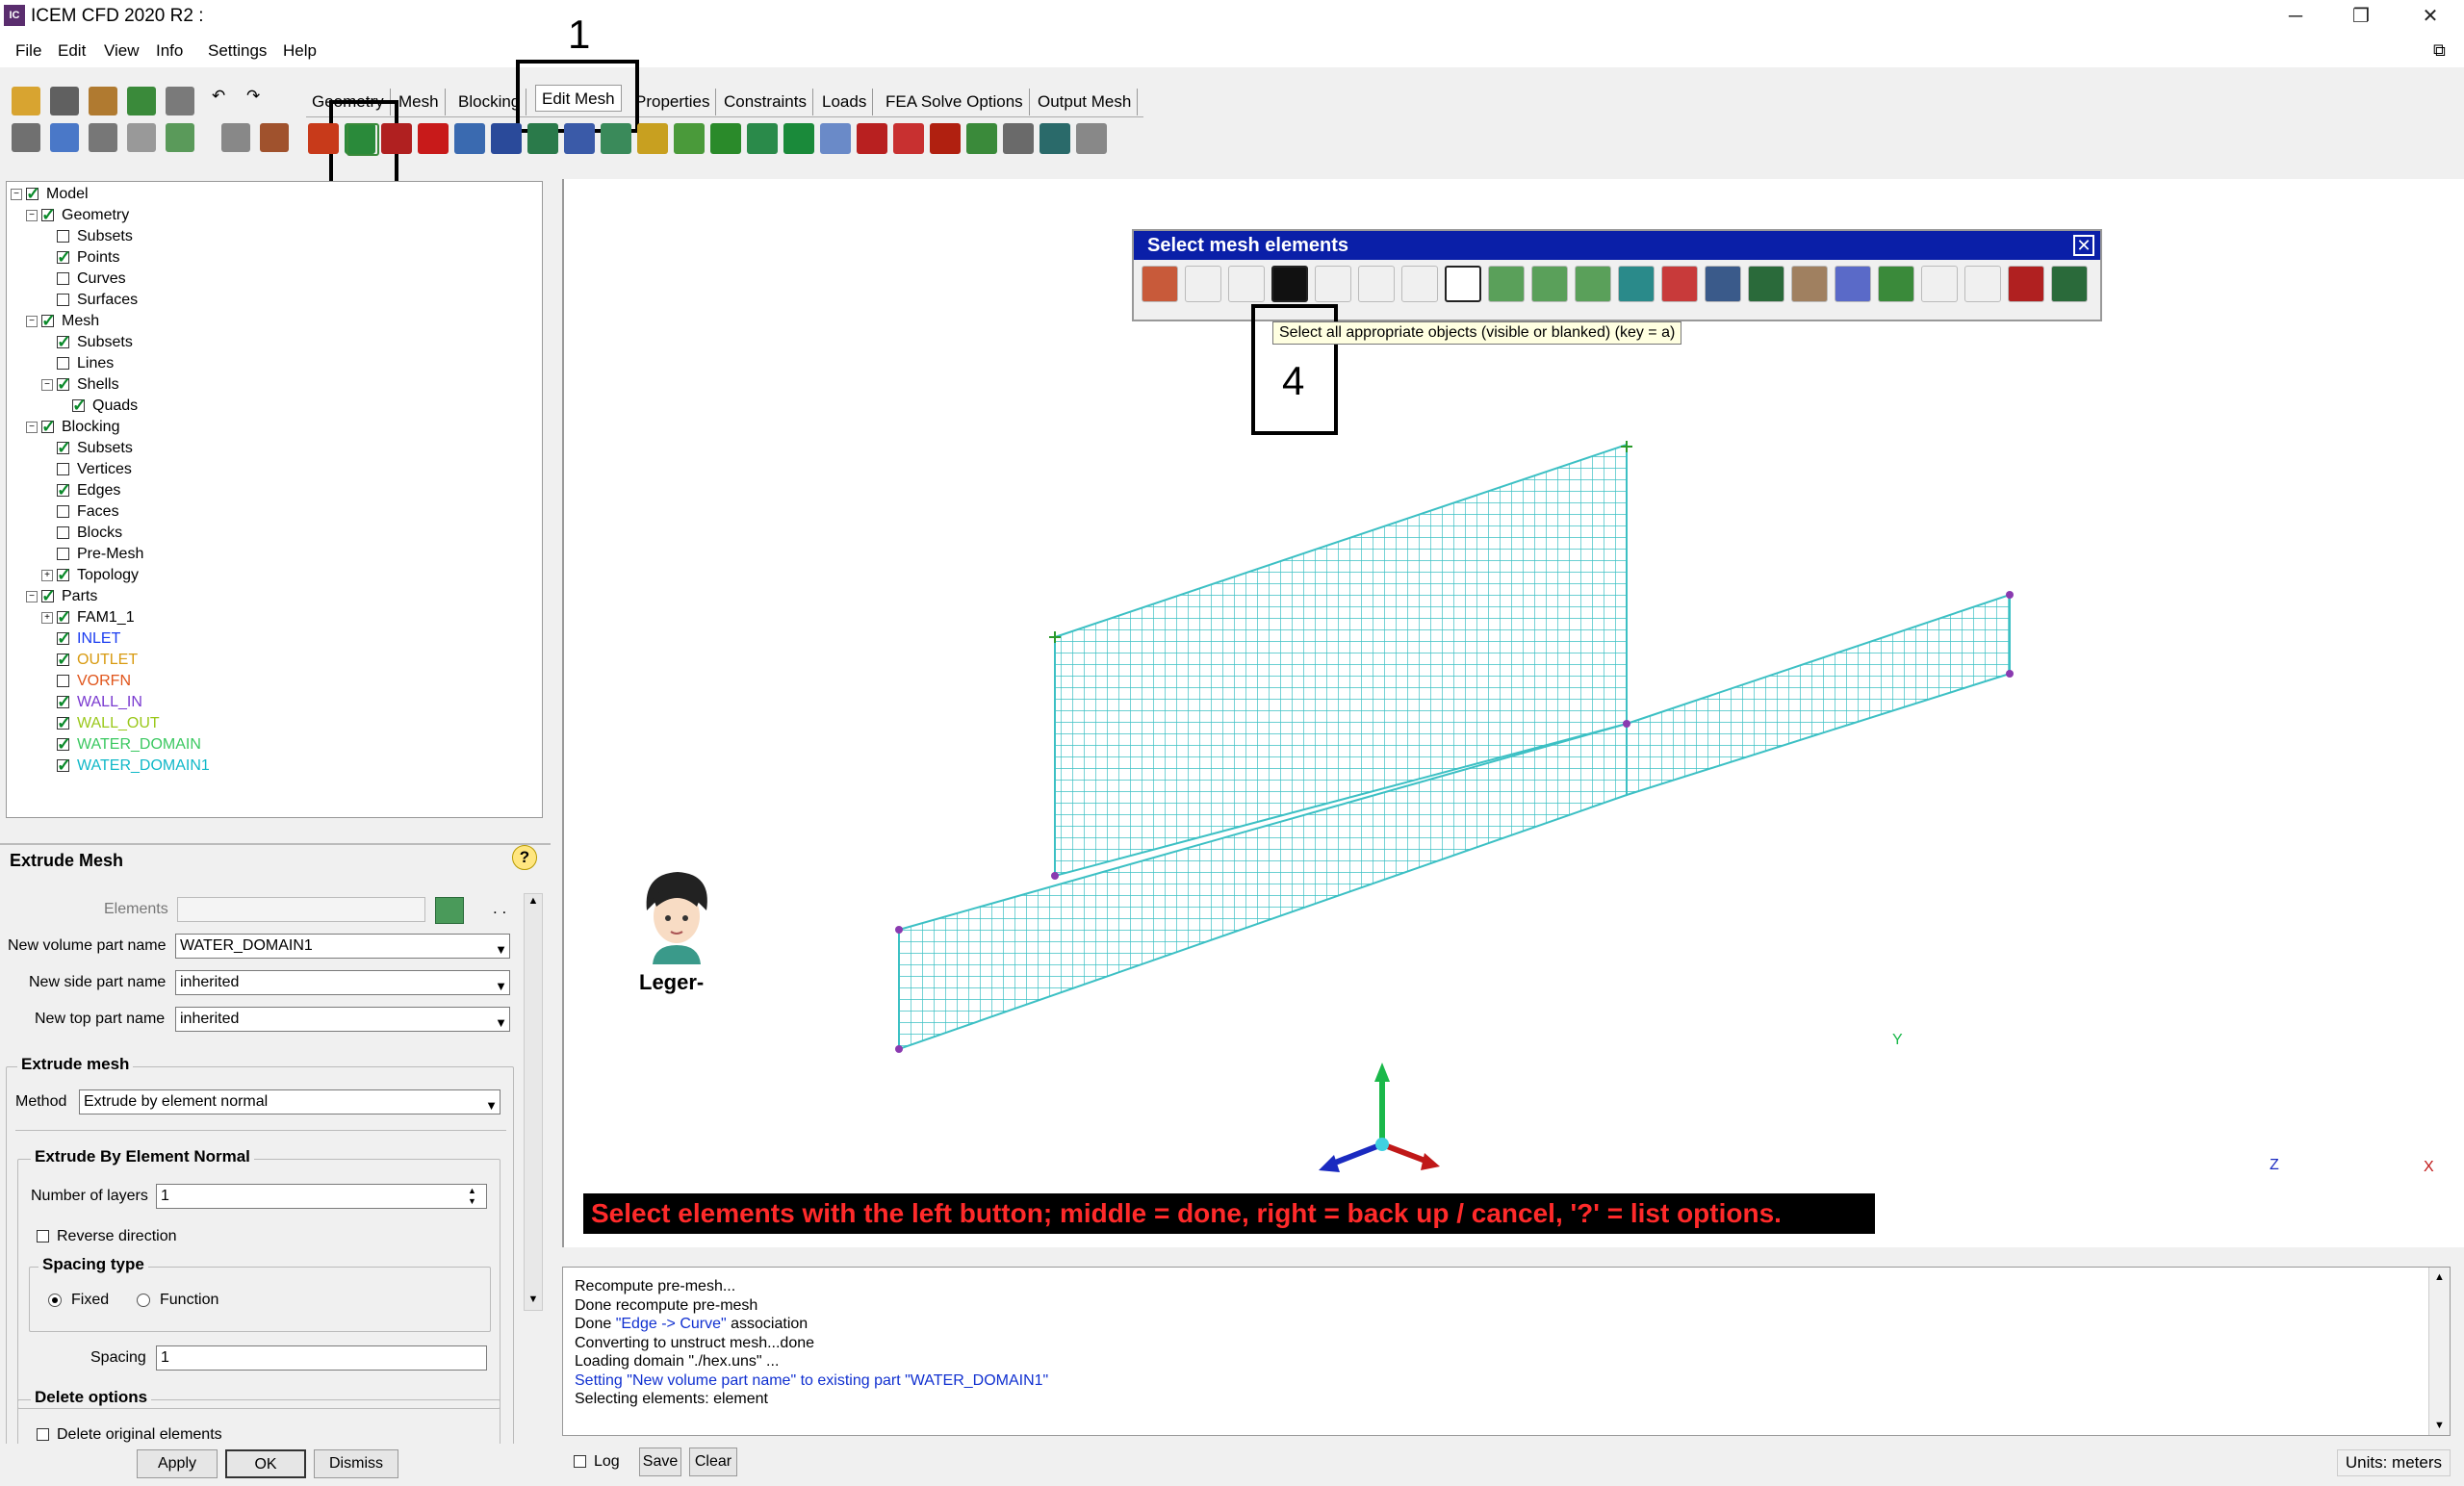  What do you see at coordinates (180, 138) in the screenshot?
I see `refresh-icon` at bounding box center [180, 138].